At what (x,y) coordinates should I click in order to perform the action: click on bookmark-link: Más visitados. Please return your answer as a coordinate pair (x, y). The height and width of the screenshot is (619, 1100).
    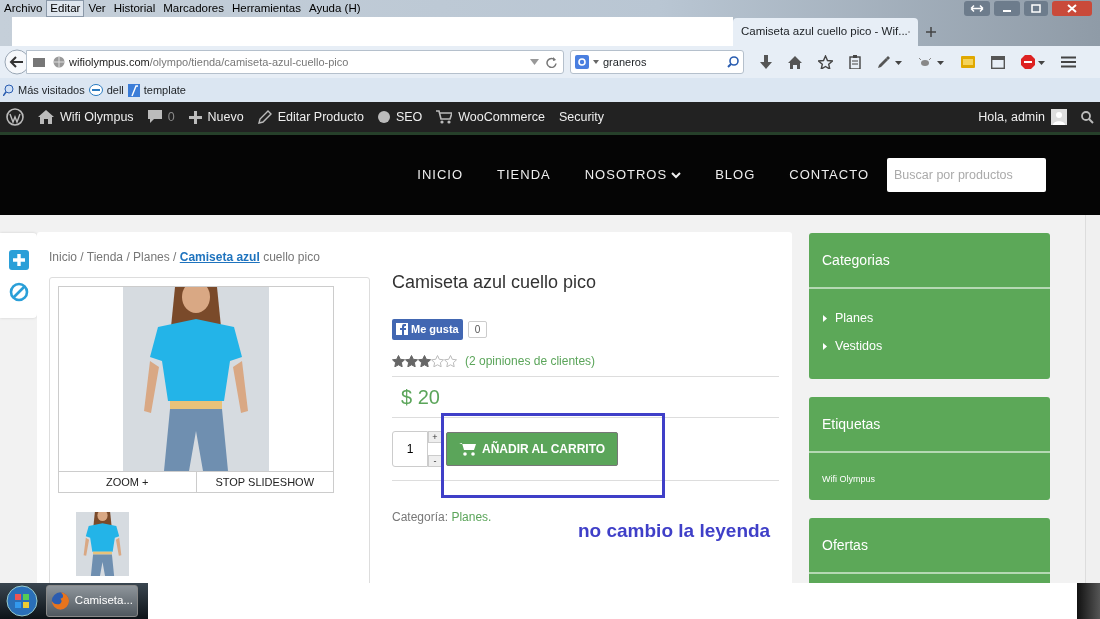
    Looking at the image, I should click on (44, 90).